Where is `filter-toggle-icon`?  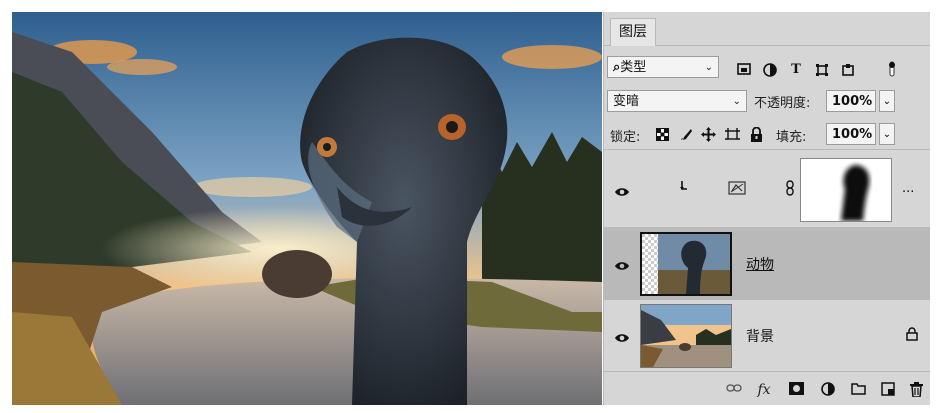 filter-toggle-icon is located at coordinates (892, 68).